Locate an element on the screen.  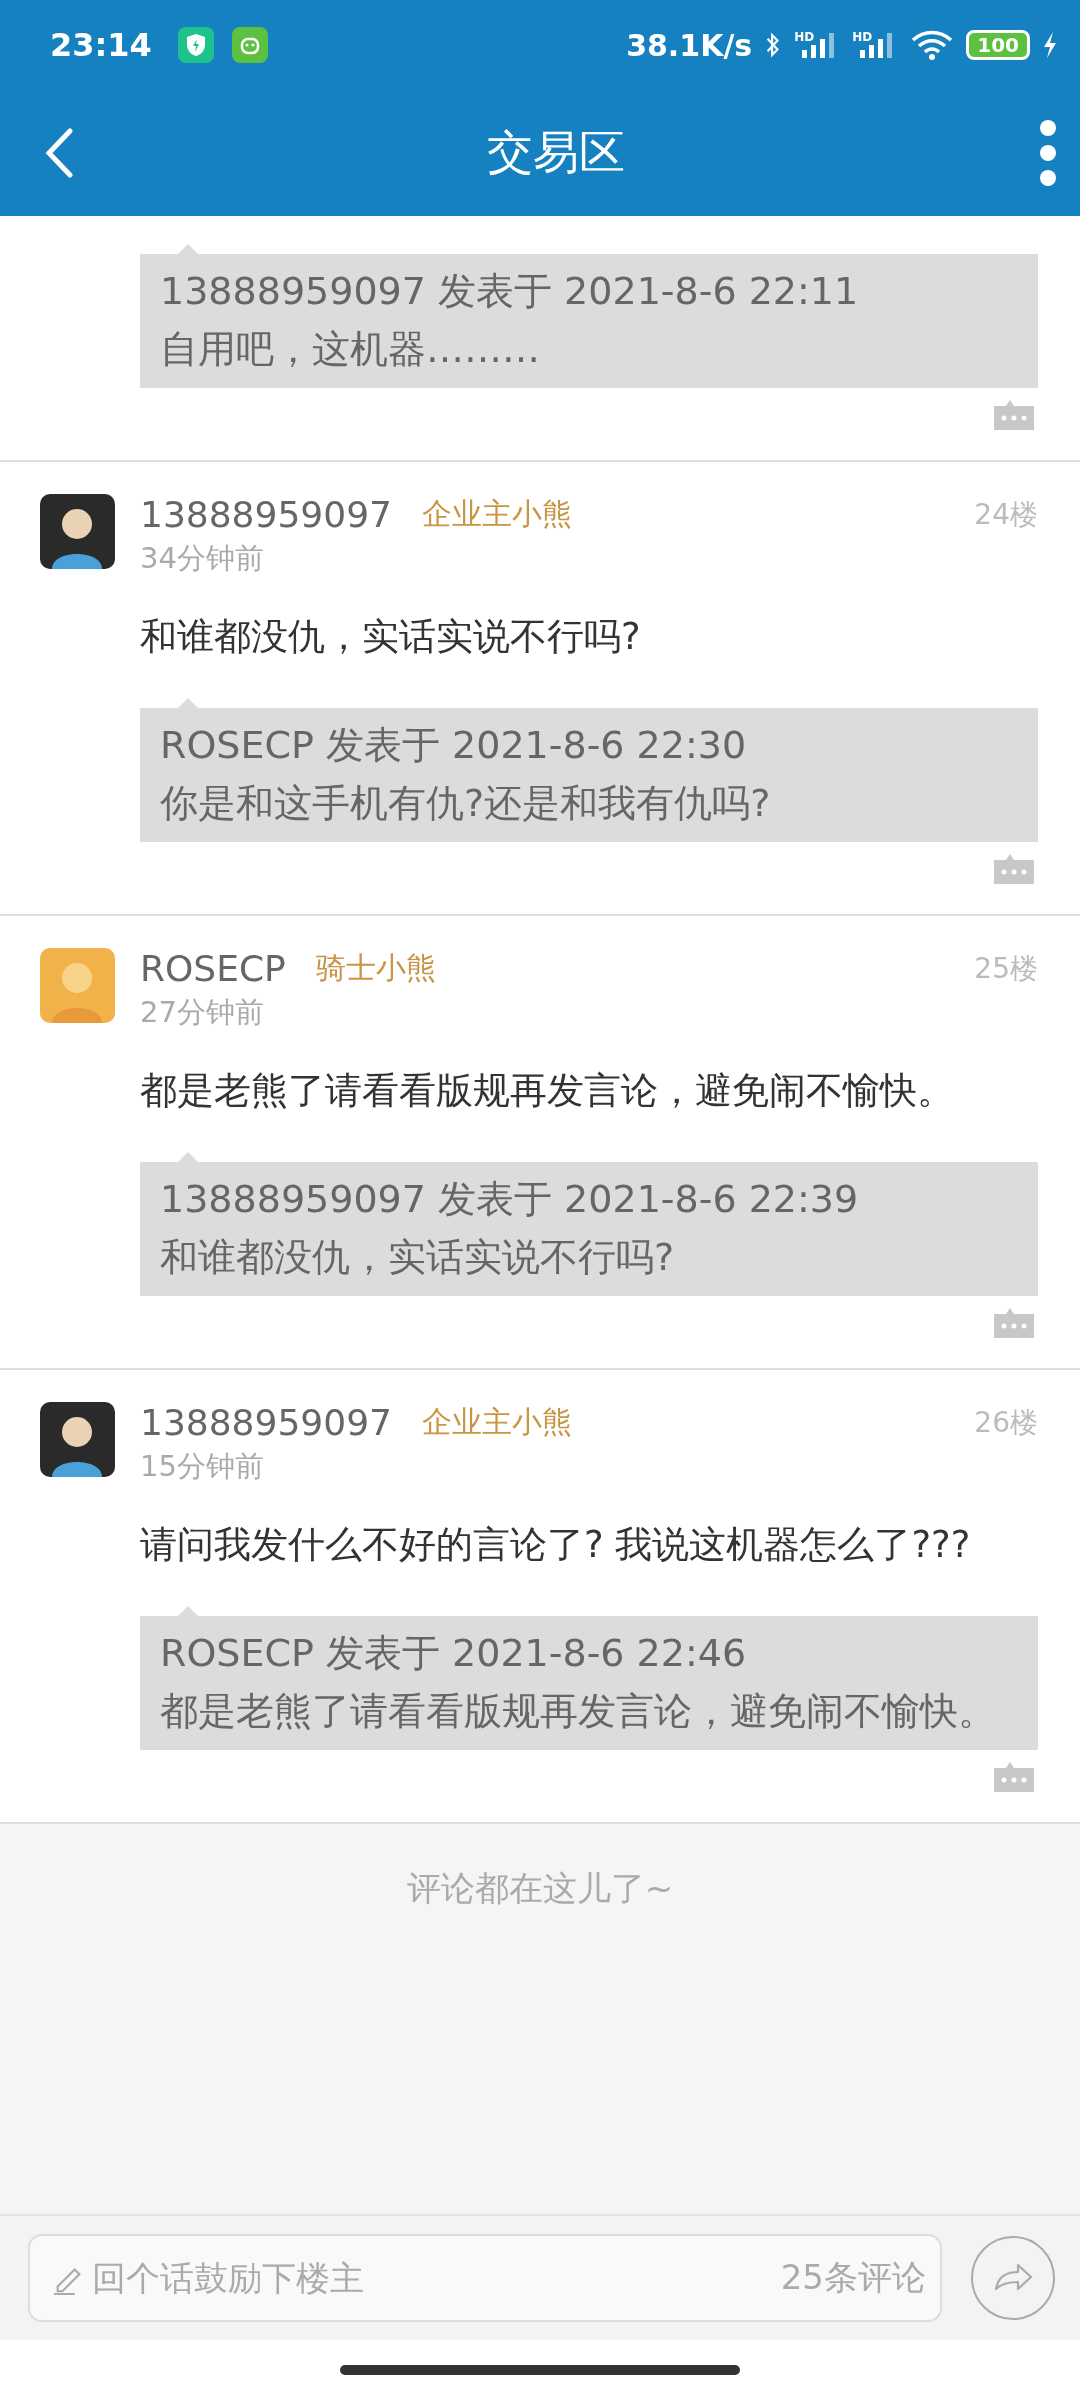
status-time: 23:14 is located at coordinates (101, 45).